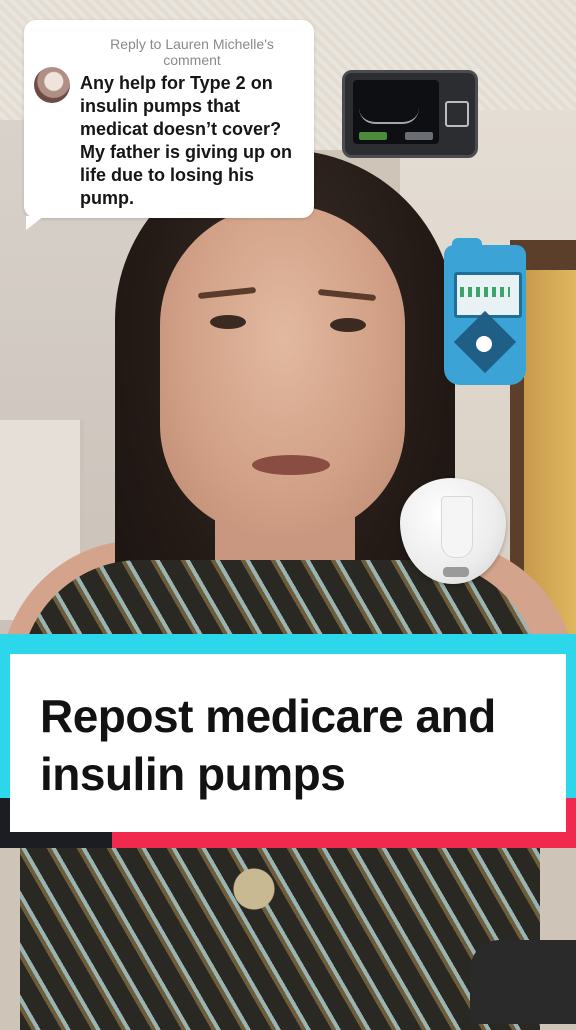 Image resolution: width=576 pixels, height=1030 pixels. Describe the element at coordinates (268, 745) in the screenshot. I see `caption-text: Repost medicare and insulin pumps` at that location.